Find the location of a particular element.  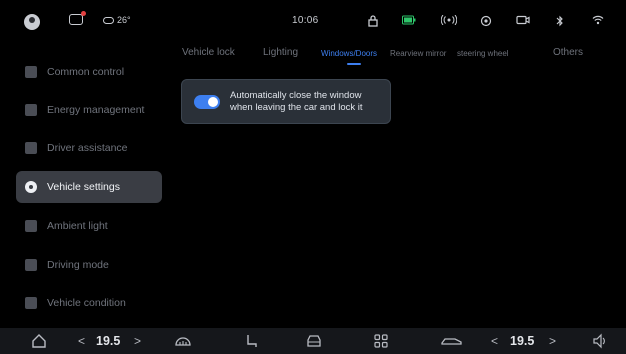

sidebar-item-label: Driver assistance is located at coordinates (87, 148).